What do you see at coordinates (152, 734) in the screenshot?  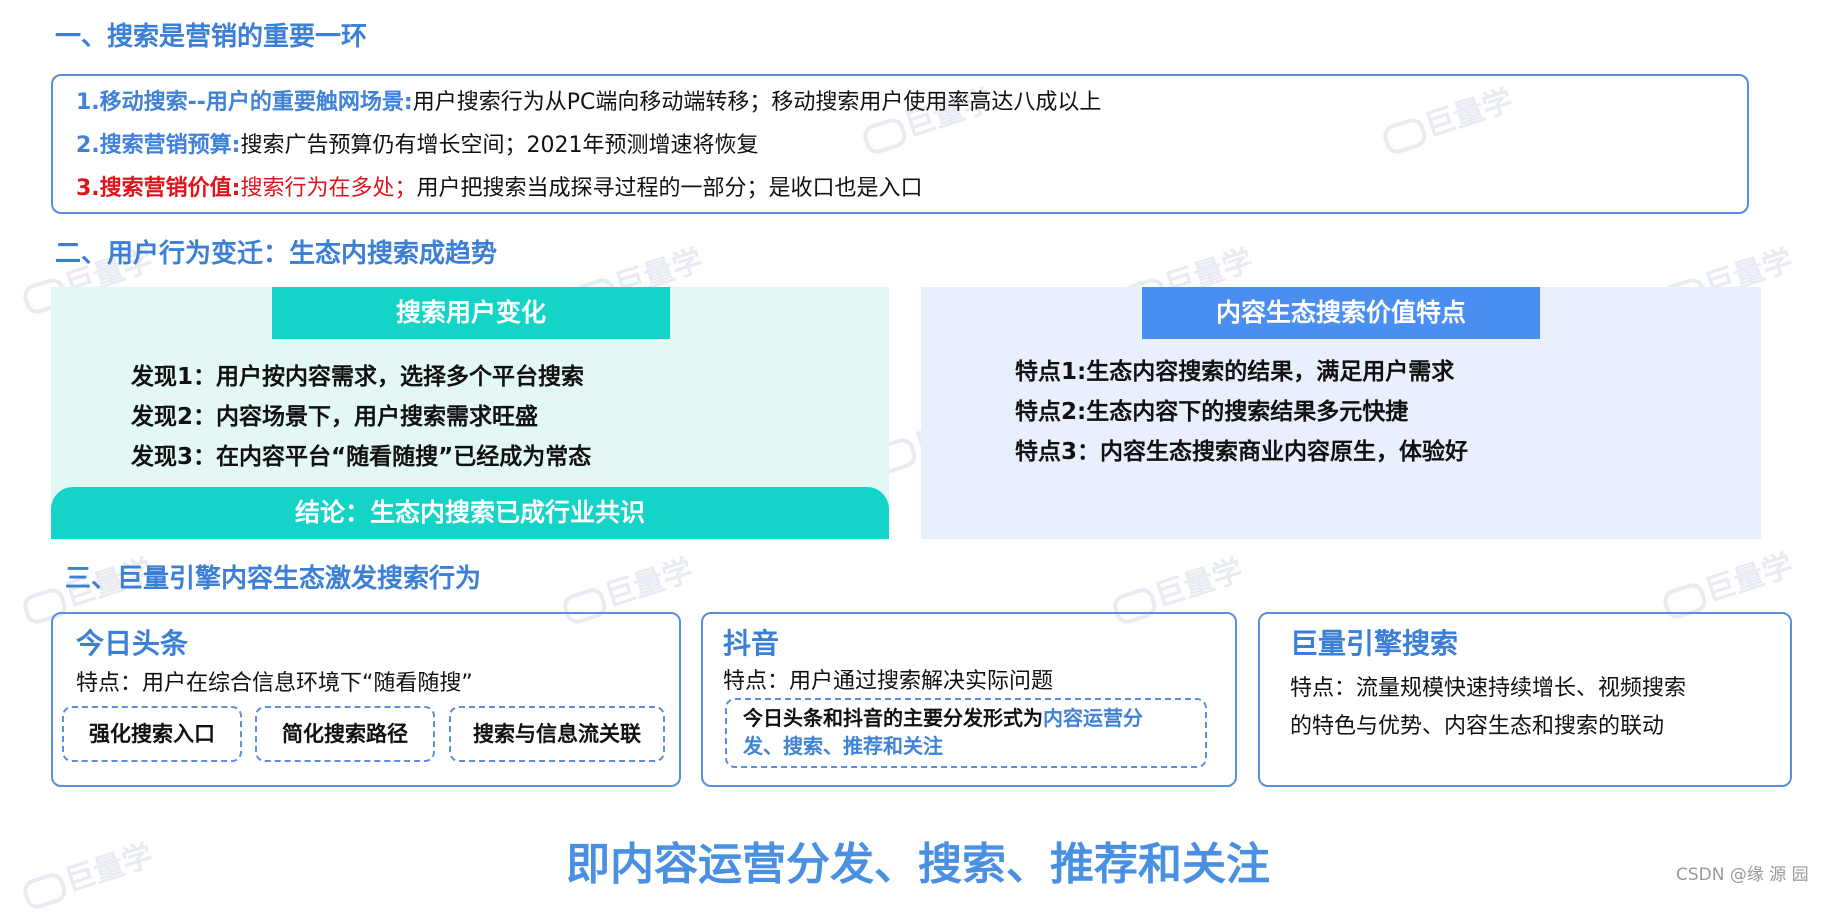 I see `pill-strengthen-entry: 强化搜索入口` at bounding box center [152, 734].